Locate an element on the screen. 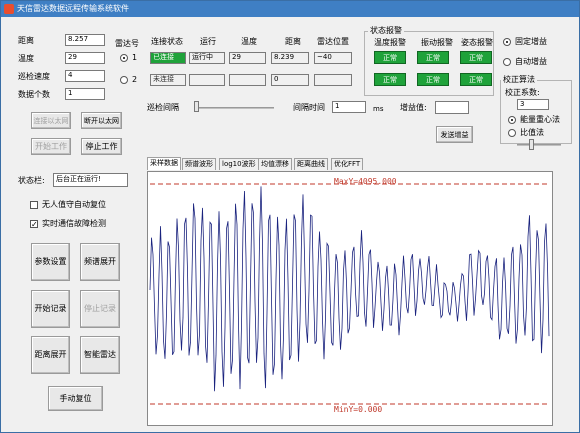  gain-value-field is located at coordinates (452, 107).